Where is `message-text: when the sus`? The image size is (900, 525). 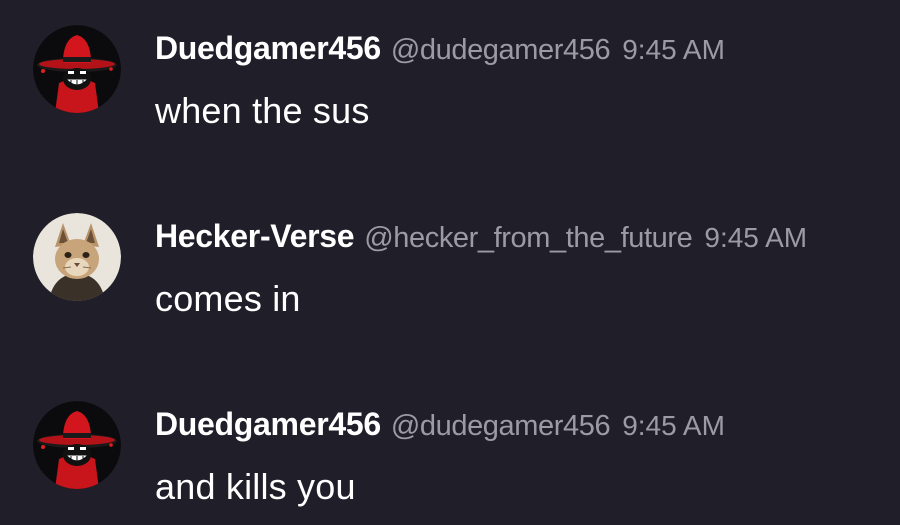 message-text: when the sus is located at coordinates (262, 110).